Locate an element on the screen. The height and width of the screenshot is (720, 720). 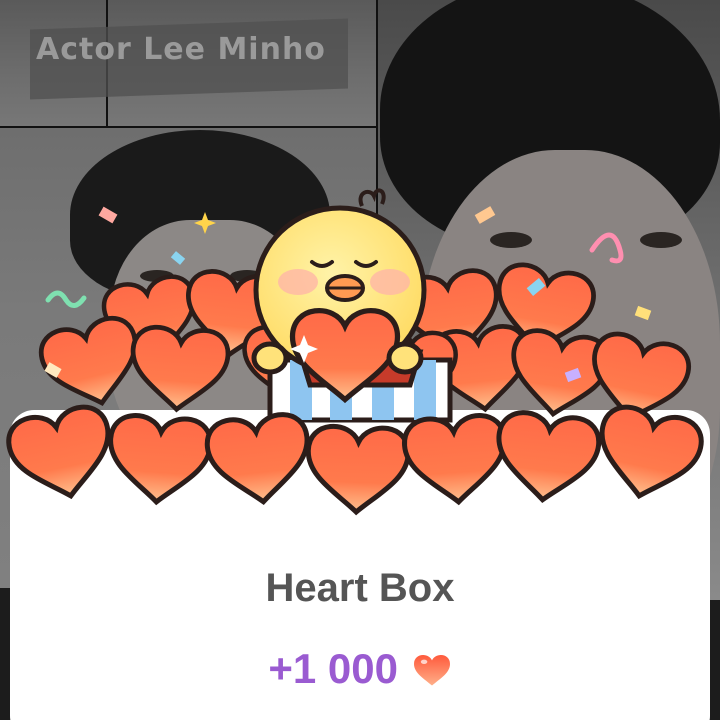
reward-title: Heart Box is located at coordinates (360, 588).